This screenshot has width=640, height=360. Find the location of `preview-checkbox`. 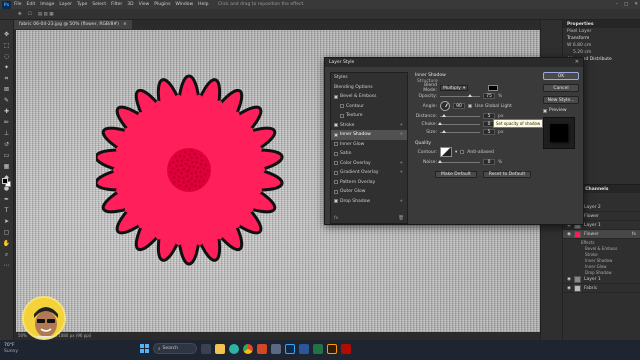

preview-checkbox is located at coordinates (545, 110).